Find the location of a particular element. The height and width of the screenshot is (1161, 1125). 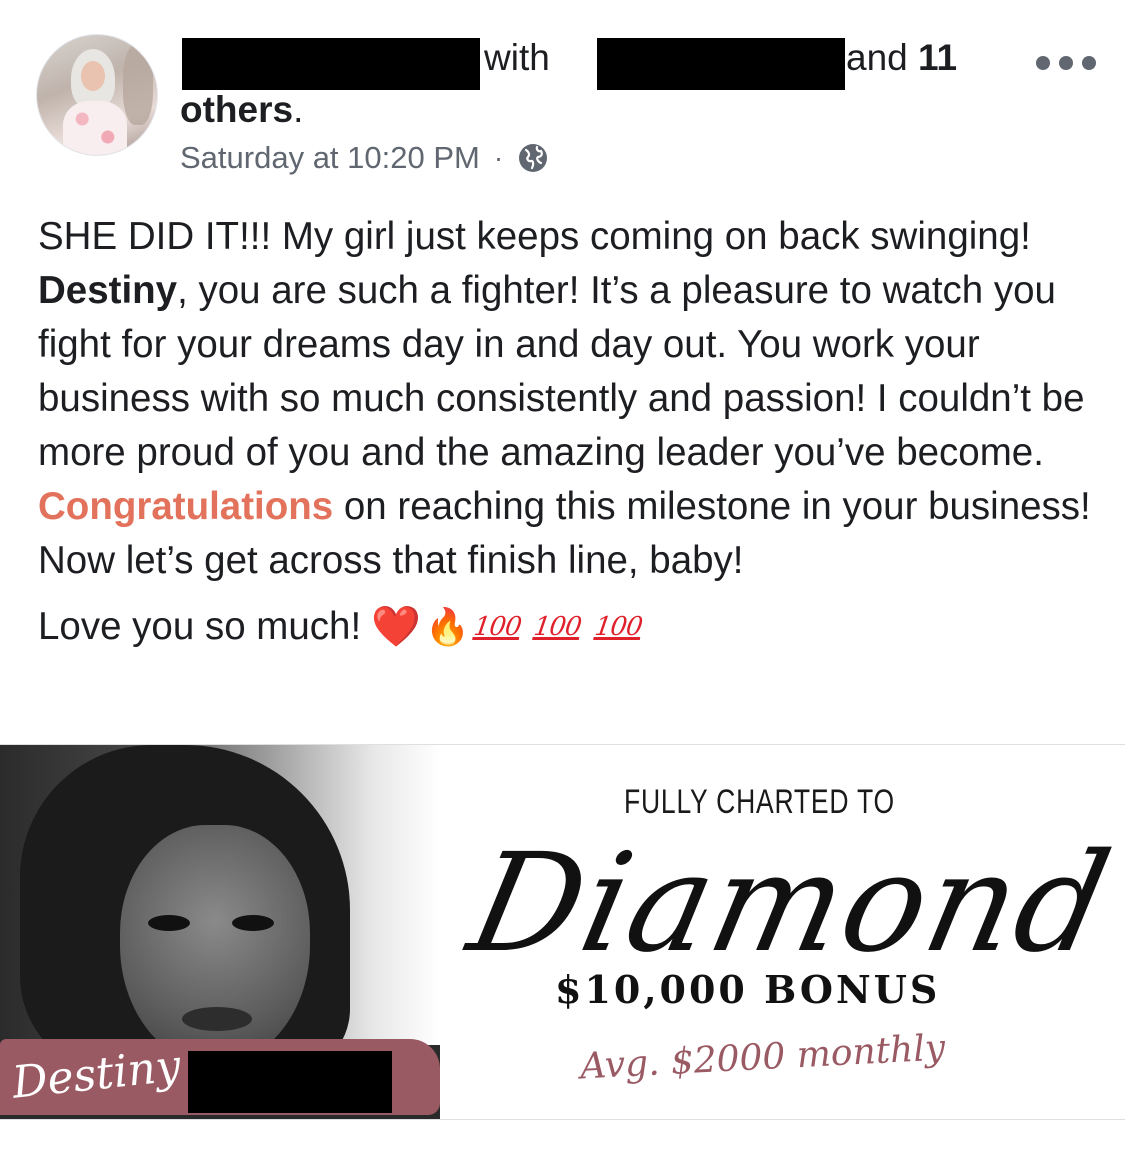

post-timestamp: Saturday at 10:20 PM is located at coordinates (330, 158).